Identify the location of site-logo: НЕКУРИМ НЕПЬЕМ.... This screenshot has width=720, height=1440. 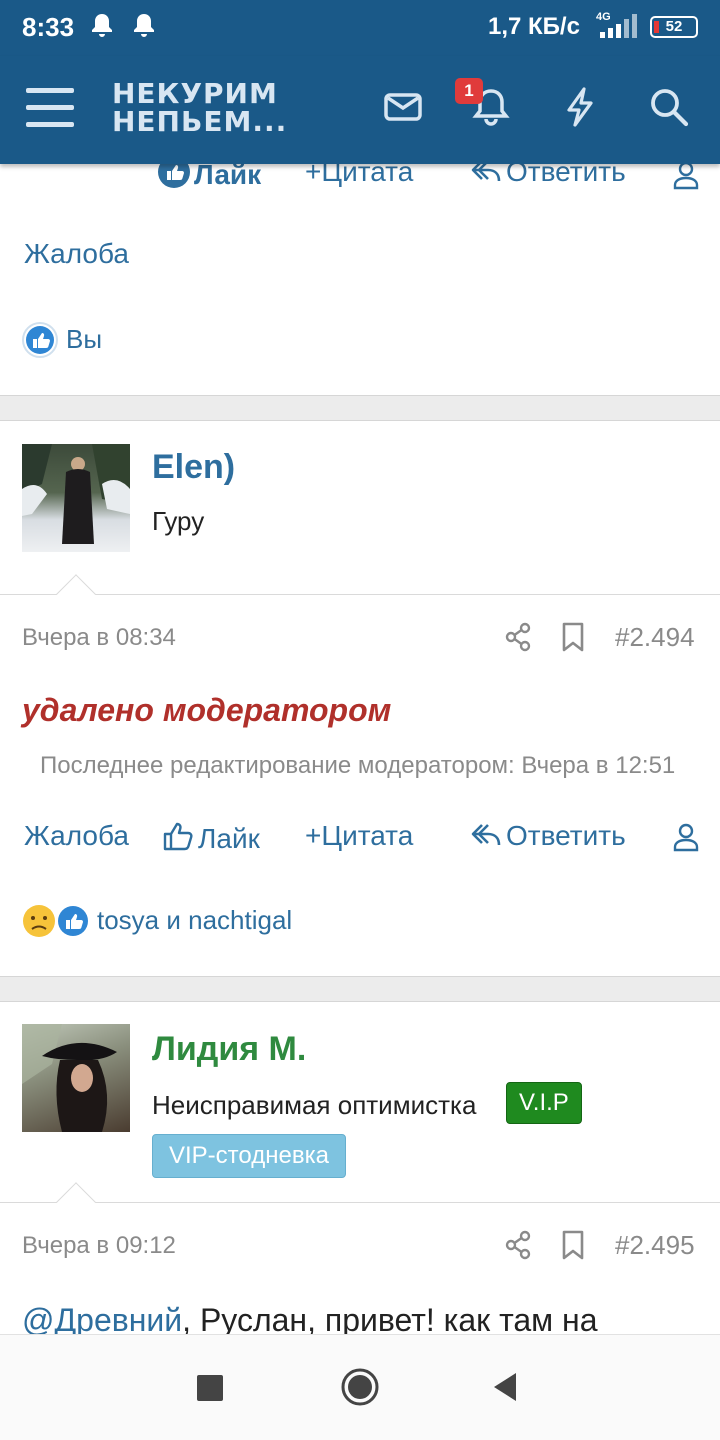
(199, 108).